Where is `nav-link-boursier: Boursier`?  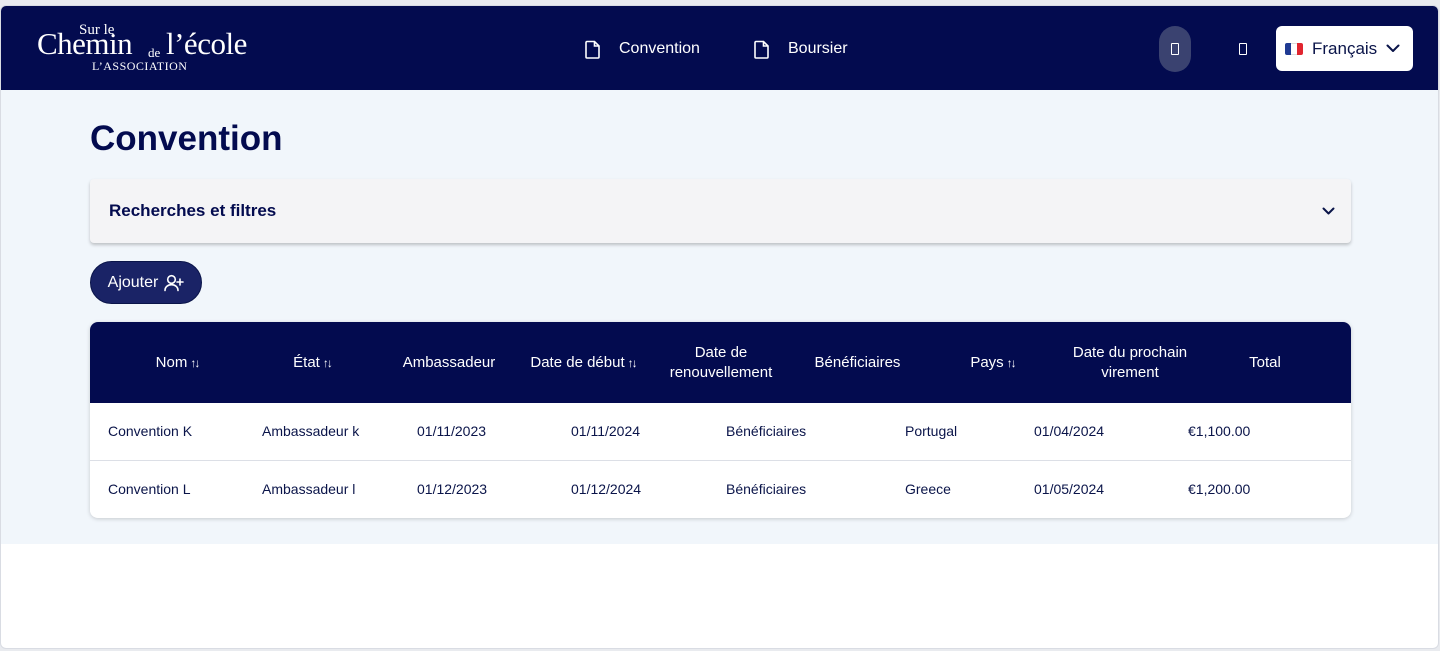
nav-link-boursier: Boursier is located at coordinates (801, 49).